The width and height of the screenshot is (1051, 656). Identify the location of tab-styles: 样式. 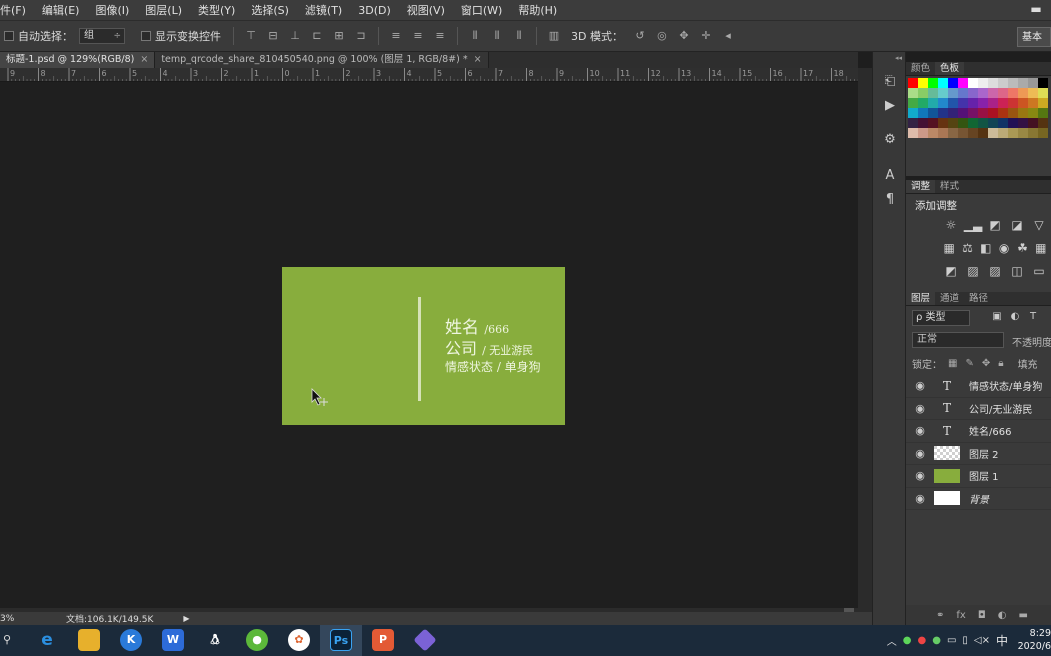
(949, 186).